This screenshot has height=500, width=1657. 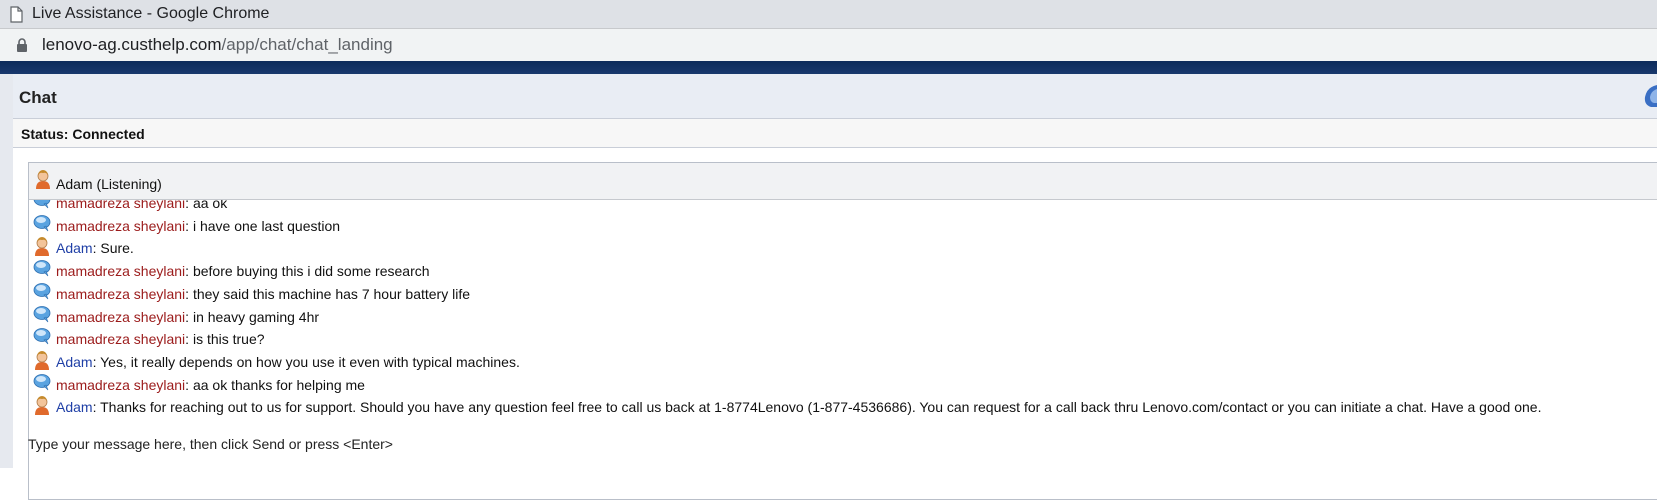 I want to click on url-domain: lenovo-ag.custhelp.com, so click(x=132, y=44).